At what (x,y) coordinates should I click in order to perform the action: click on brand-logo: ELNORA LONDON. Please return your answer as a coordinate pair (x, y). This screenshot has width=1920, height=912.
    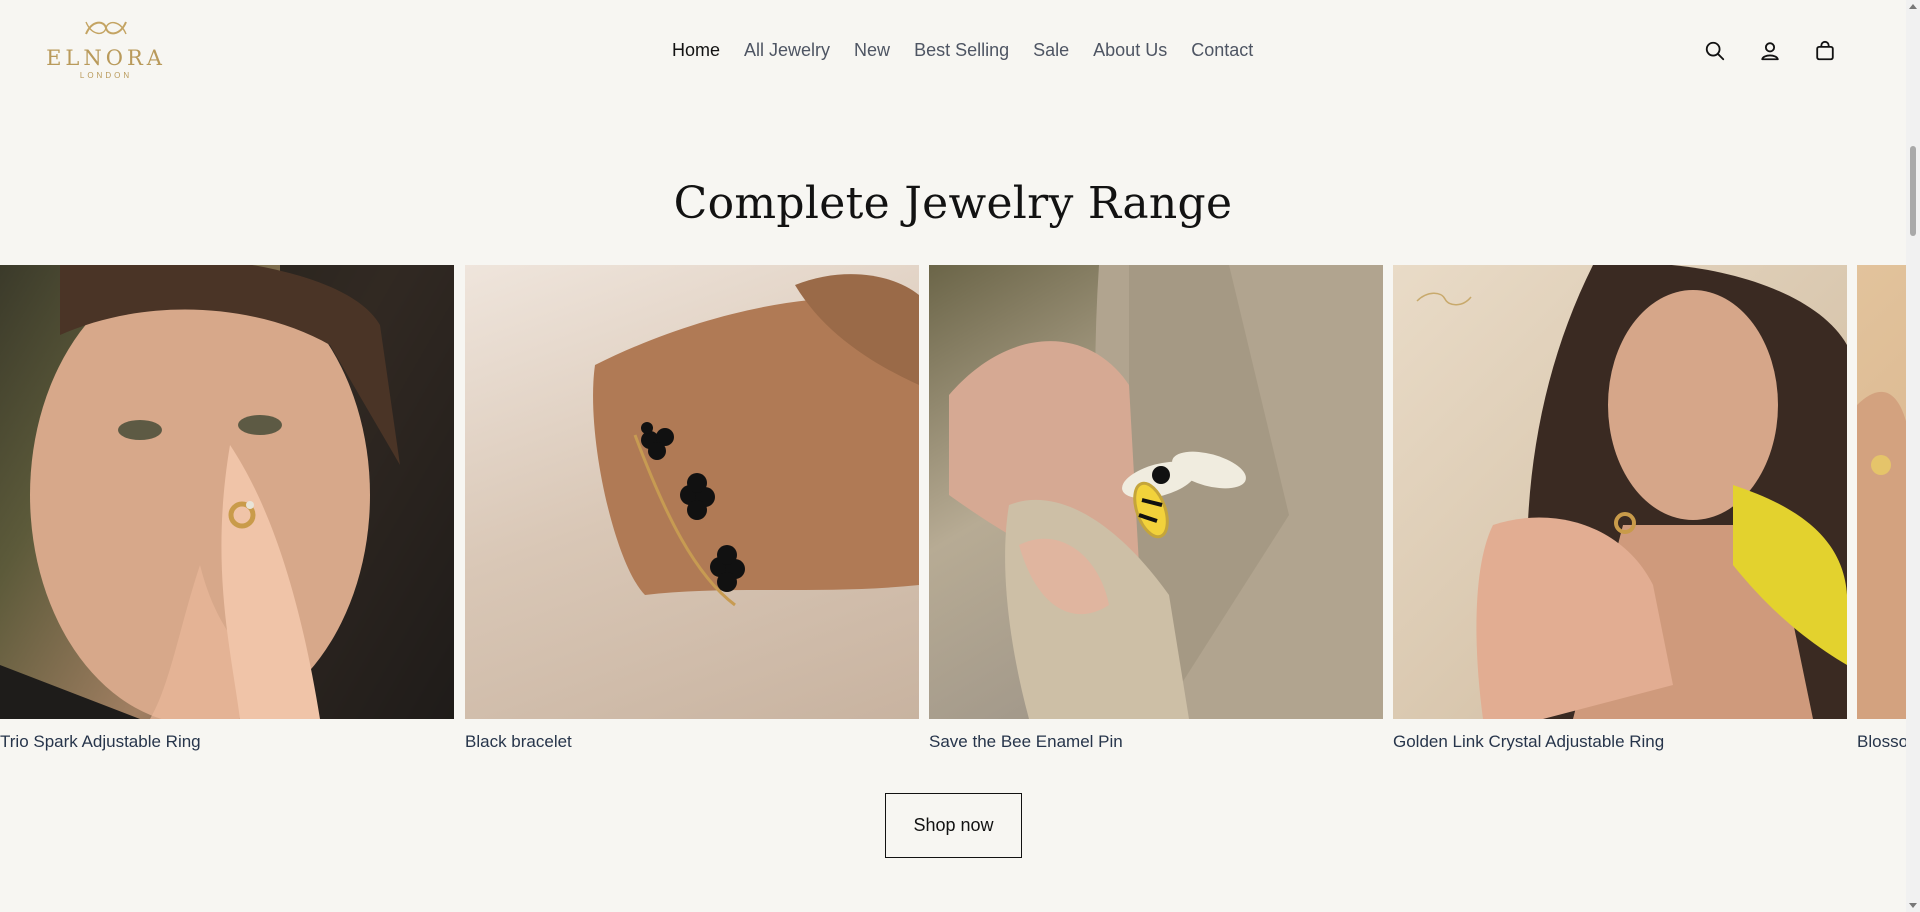
    Looking at the image, I should click on (104, 51).